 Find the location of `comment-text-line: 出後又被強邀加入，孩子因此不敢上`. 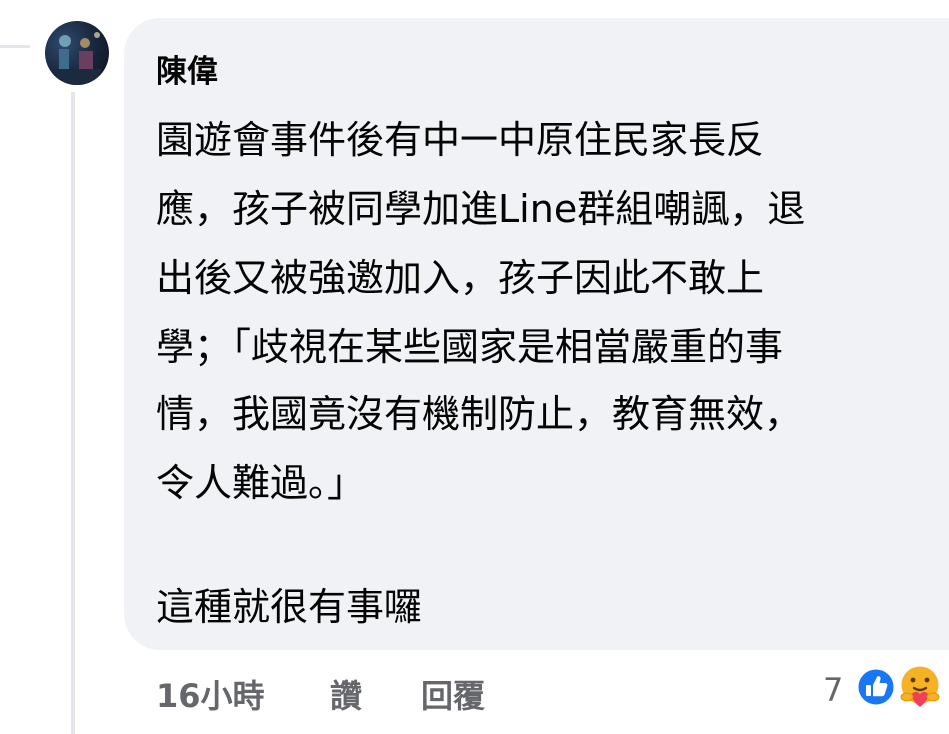

comment-text-line: 出後又被強邀加入，孩子因此不敢上 is located at coordinates (460, 278).